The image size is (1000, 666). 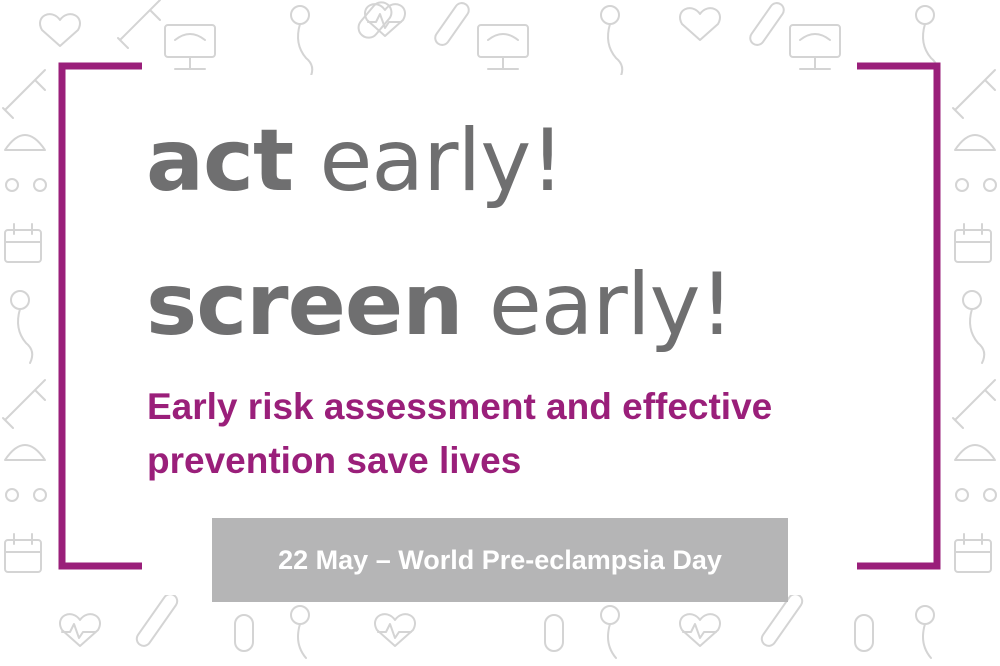 I want to click on subheadline-line-1: Early risk assessment and effective, so click(x=460, y=406).